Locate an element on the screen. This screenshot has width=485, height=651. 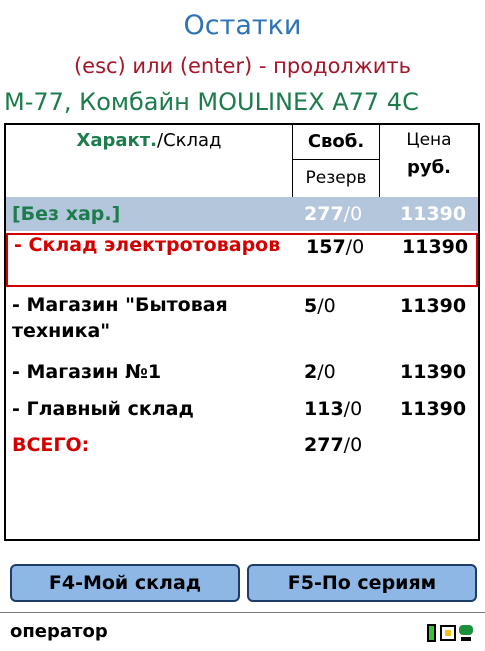
table-row-selected: - Склад электротоваров 157/0 11390 is located at coordinates (242, 260).